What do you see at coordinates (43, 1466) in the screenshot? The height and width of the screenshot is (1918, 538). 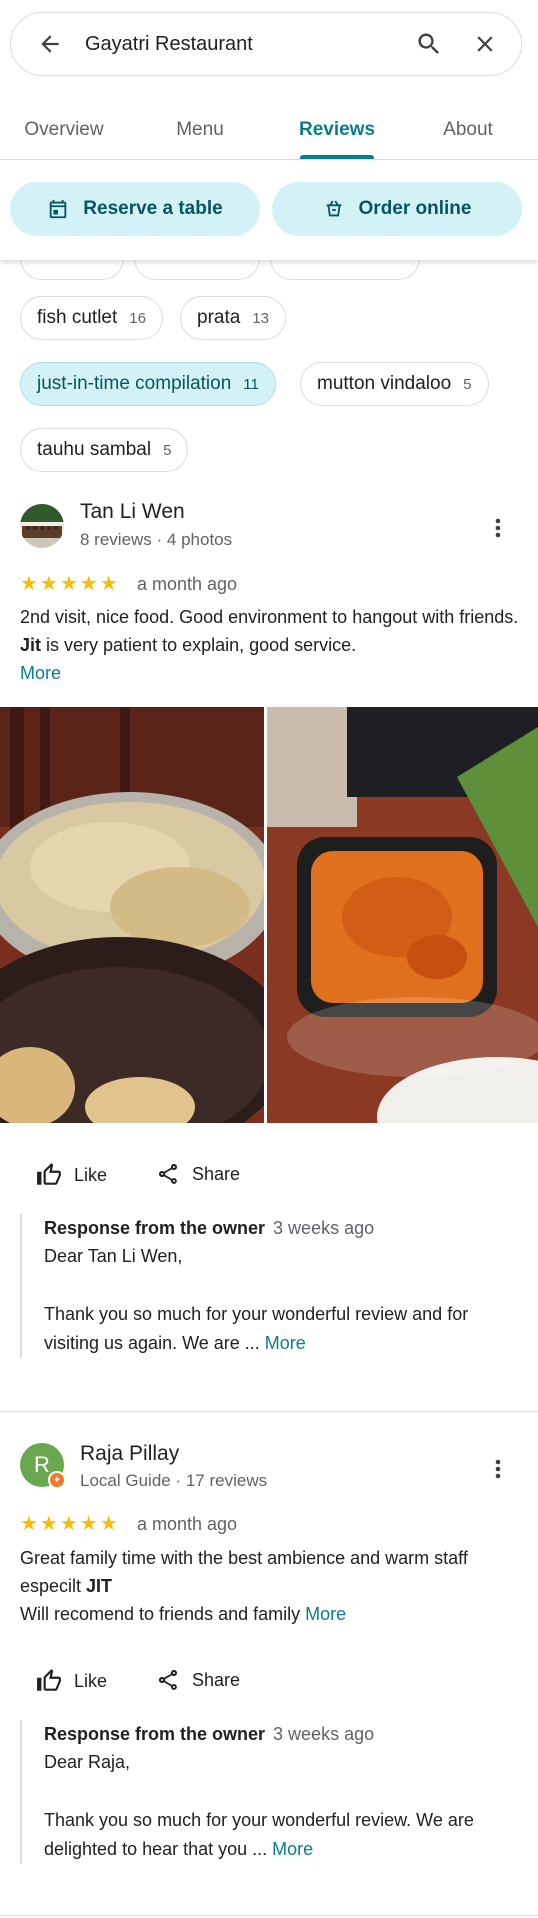 I see `avatar: R ✦` at bounding box center [43, 1466].